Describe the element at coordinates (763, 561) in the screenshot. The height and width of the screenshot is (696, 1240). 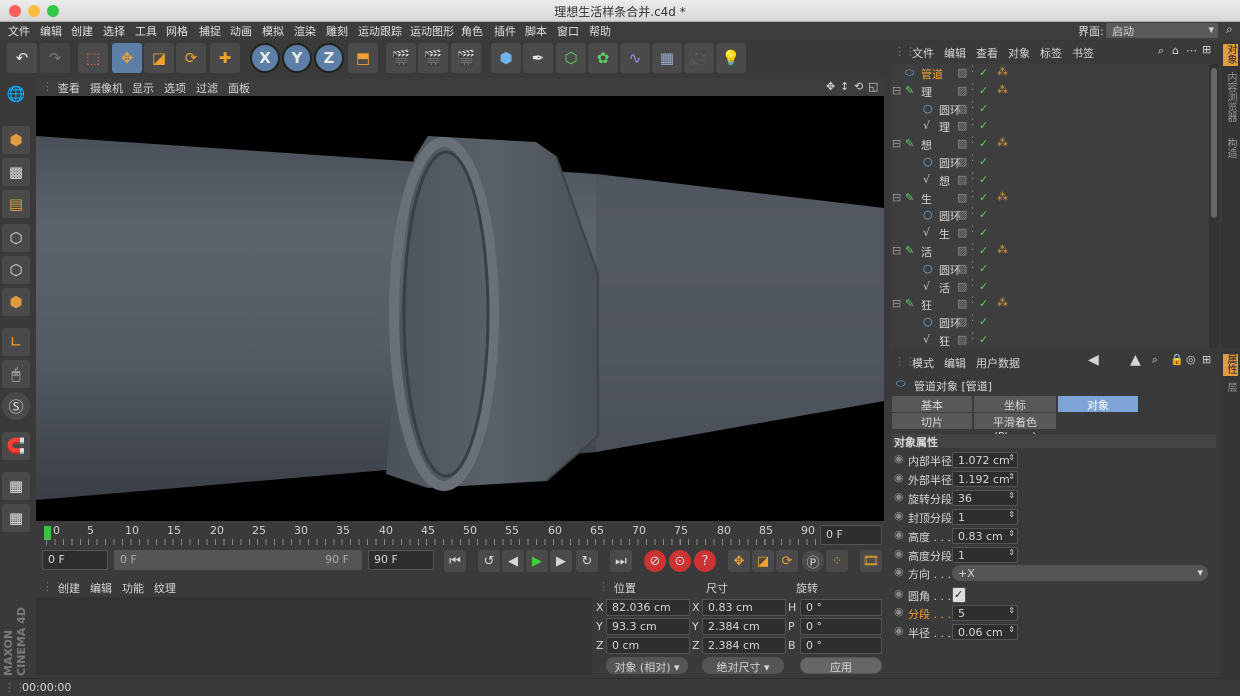
I see `key-scale-button: ◪` at that location.